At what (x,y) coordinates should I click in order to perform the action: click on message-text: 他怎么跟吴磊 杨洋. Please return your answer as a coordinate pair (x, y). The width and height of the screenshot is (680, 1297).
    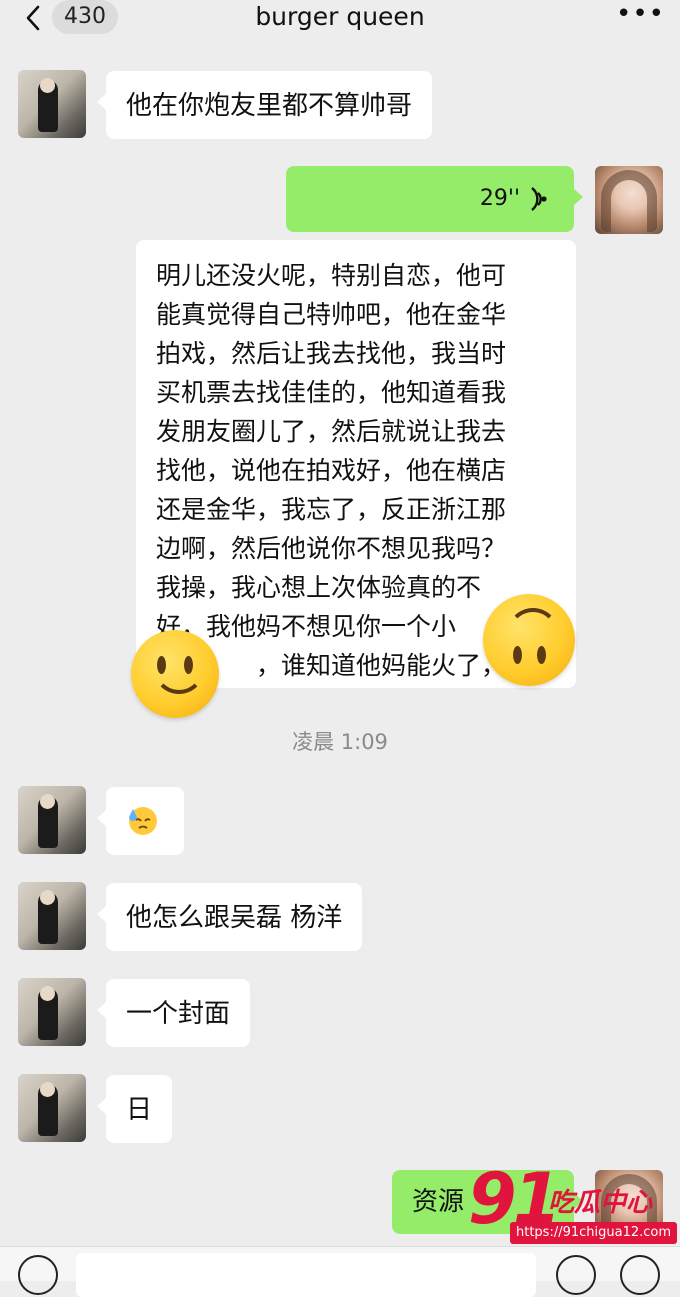
    Looking at the image, I should click on (234, 918).